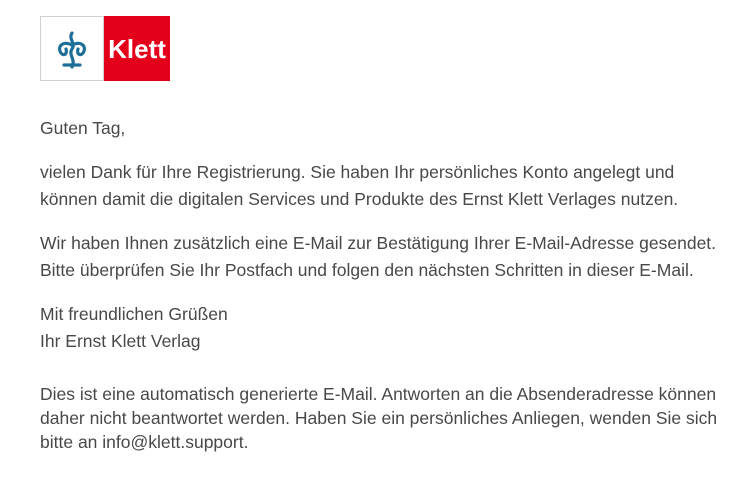 This screenshot has width=750, height=503. I want to click on klett-wordmark: Klett, so click(137, 49).